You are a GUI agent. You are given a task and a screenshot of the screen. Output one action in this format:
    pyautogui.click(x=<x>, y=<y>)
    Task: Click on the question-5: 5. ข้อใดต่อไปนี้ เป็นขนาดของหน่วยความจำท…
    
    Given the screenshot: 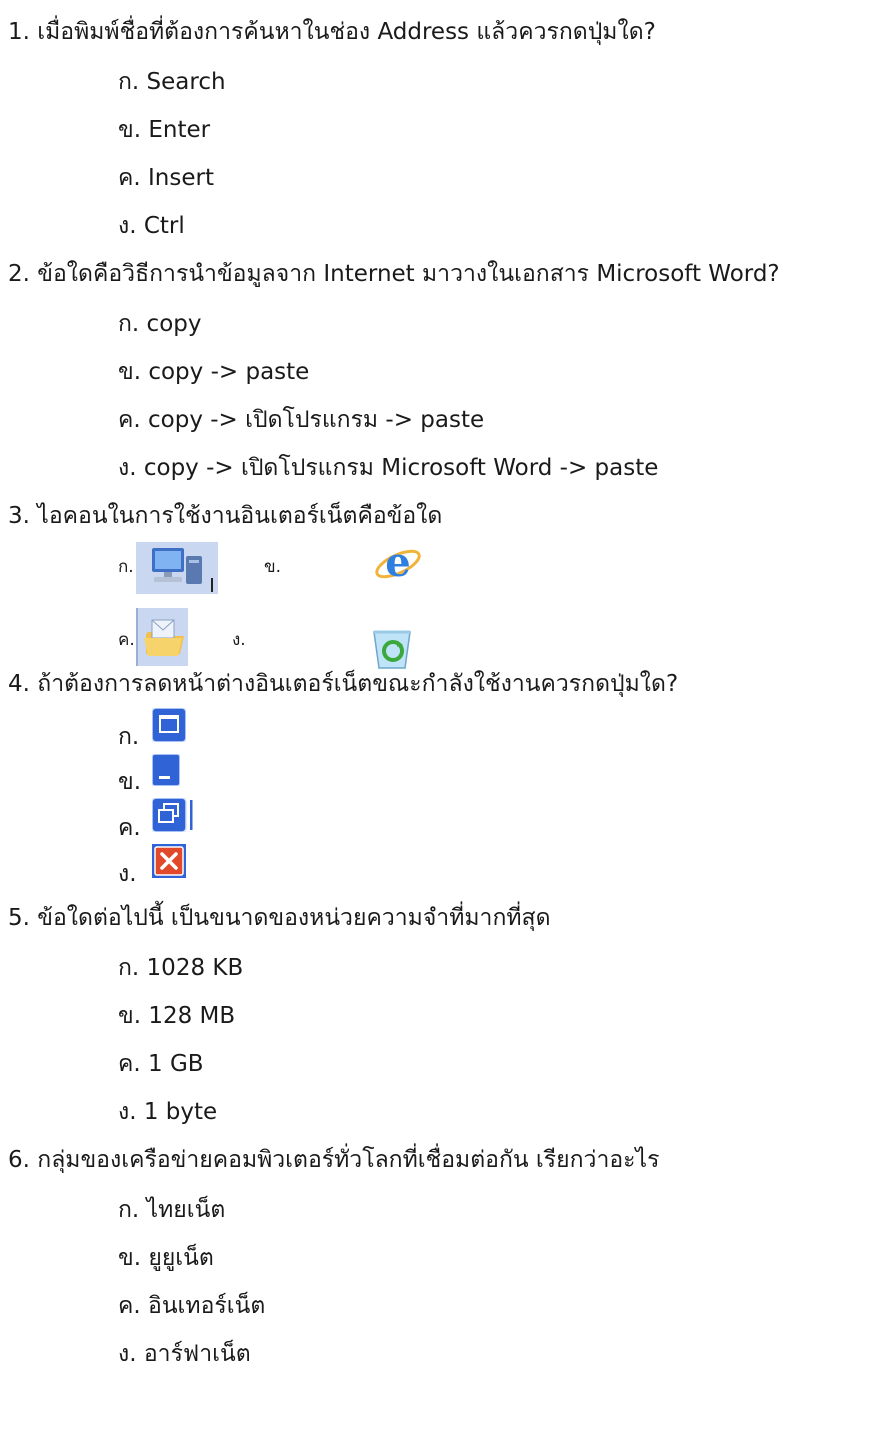 What is the action you would take?
    pyautogui.click(x=279, y=918)
    